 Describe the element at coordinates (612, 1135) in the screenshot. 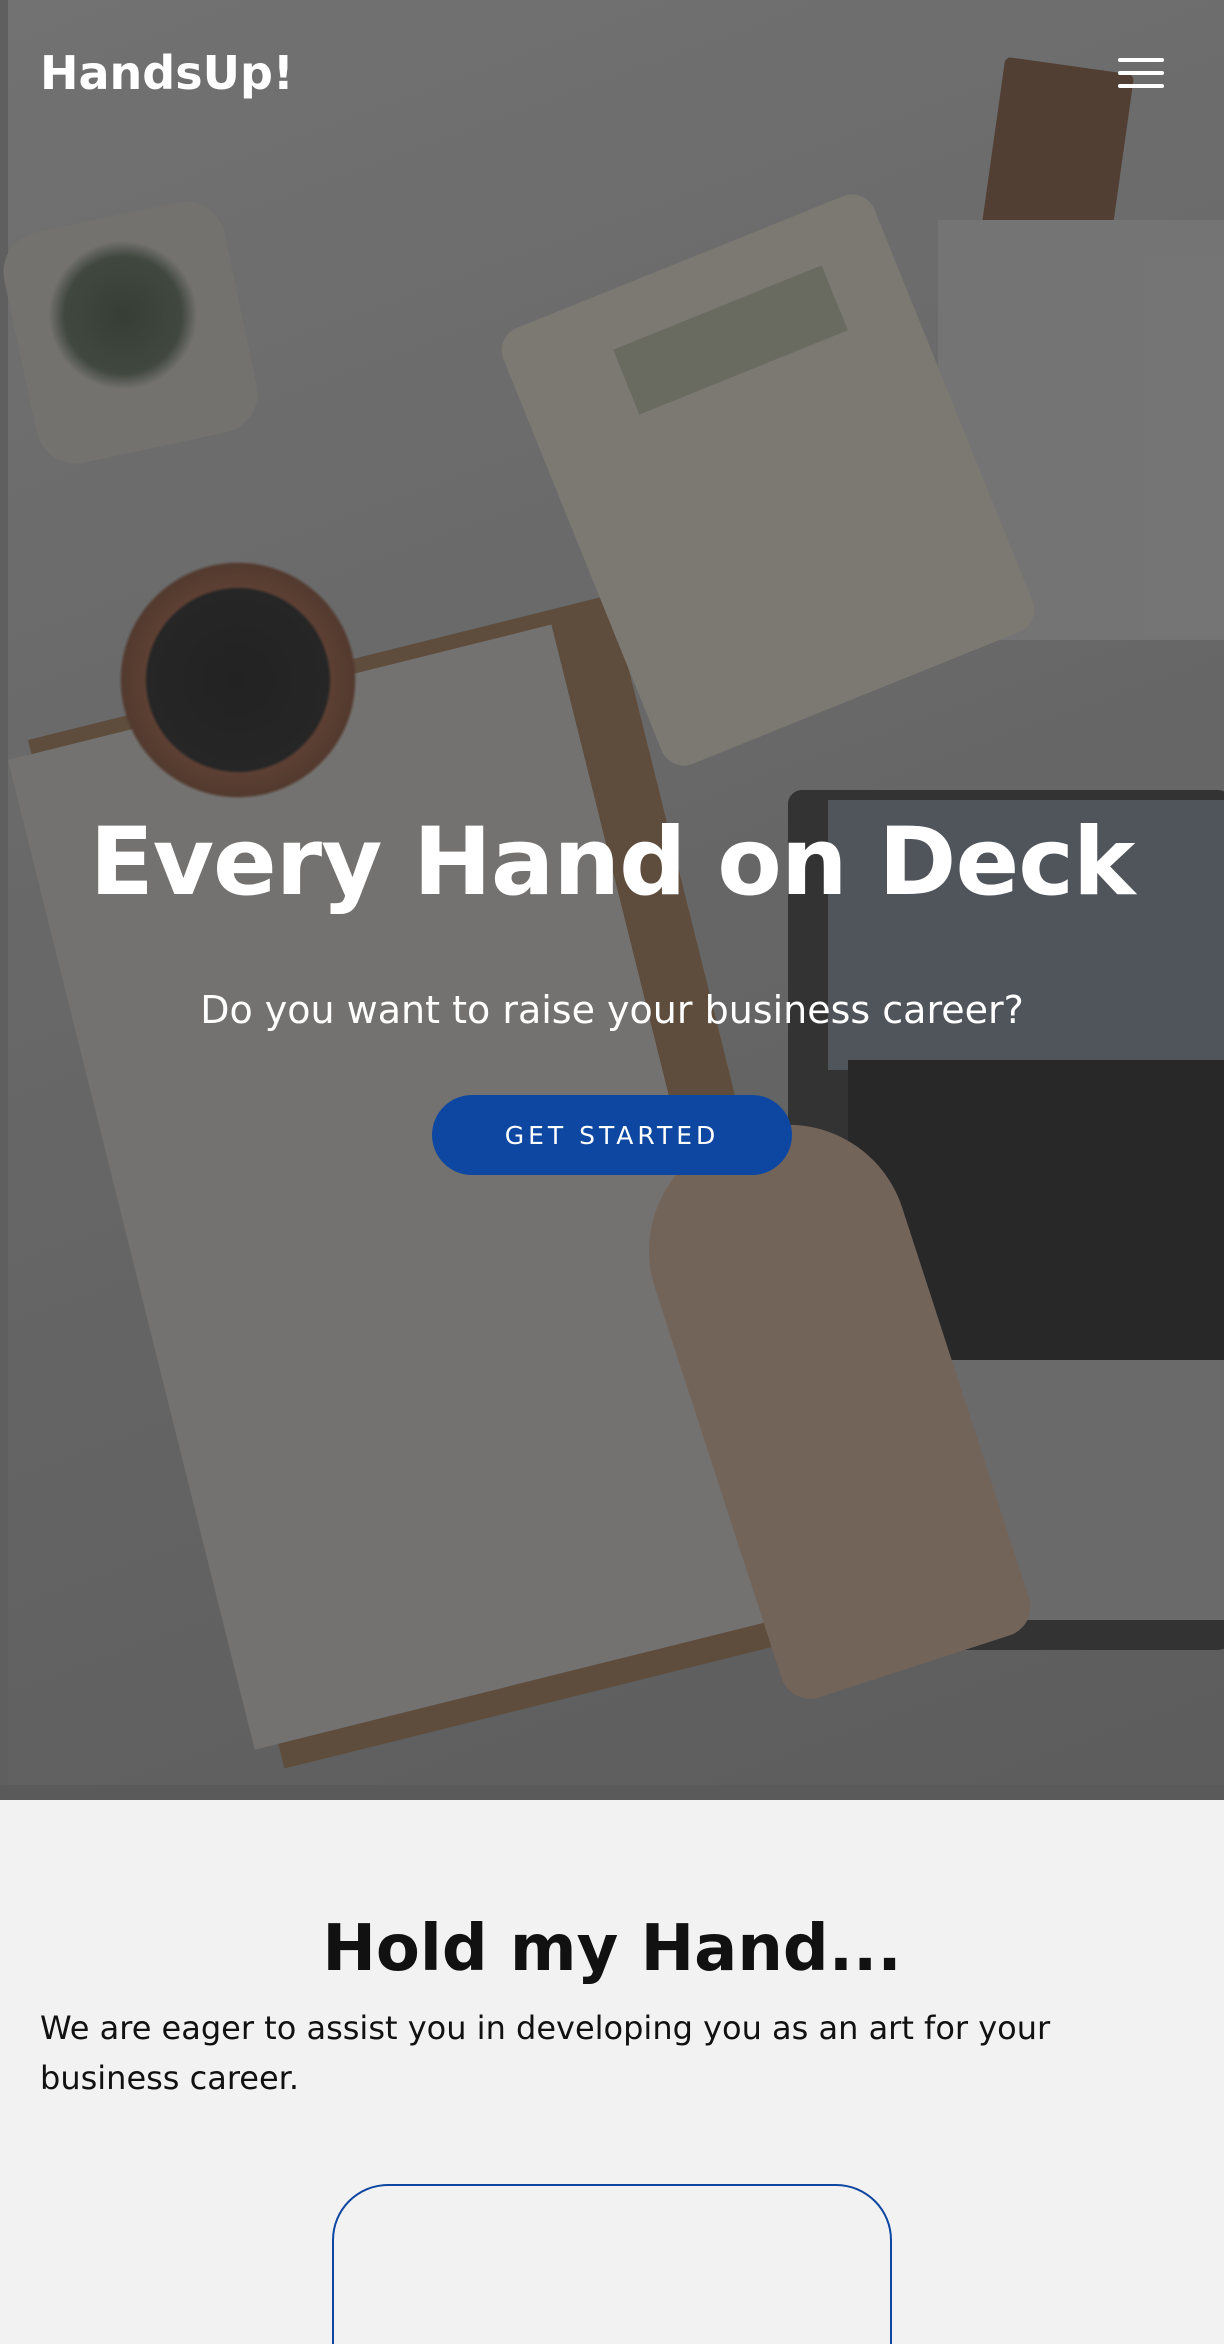

I see `get-started-button: GET STARTED` at that location.